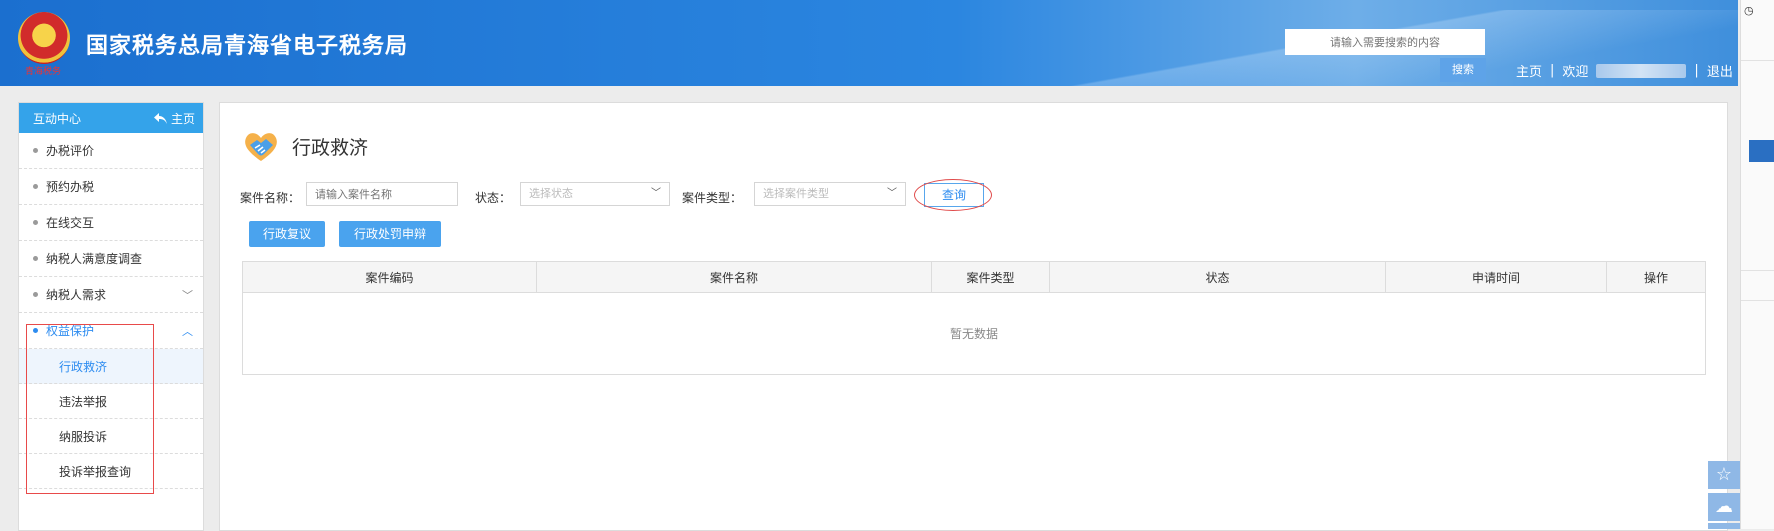 The height and width of the screenshot is (531, 1774). What do you see at coordinates (796, 193) in the screenshot?
I see `case-type-select-placeholder: 选择案件类型` at bounding box center [796, 193].